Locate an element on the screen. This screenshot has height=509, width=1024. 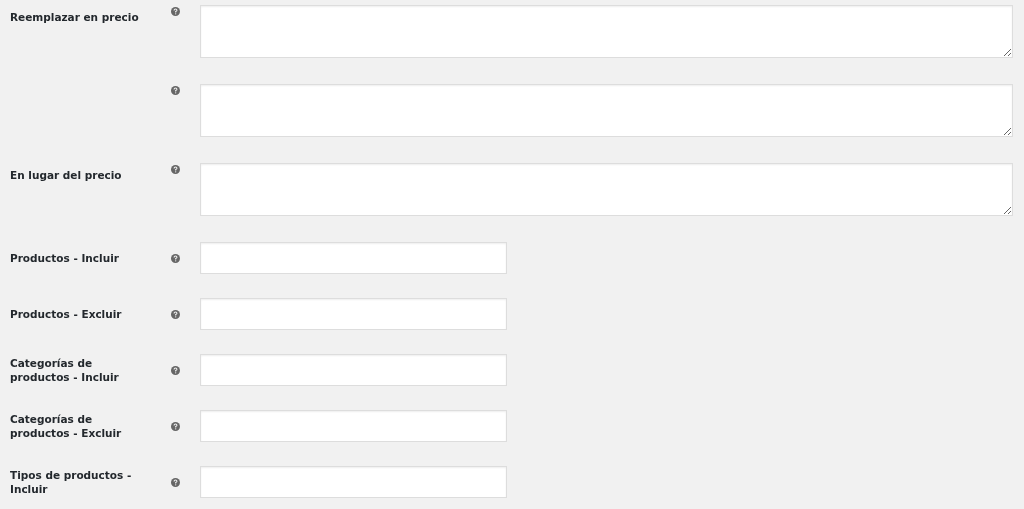
field-label: Tipos de productos - Incluir is located at coordinates (71, 482).